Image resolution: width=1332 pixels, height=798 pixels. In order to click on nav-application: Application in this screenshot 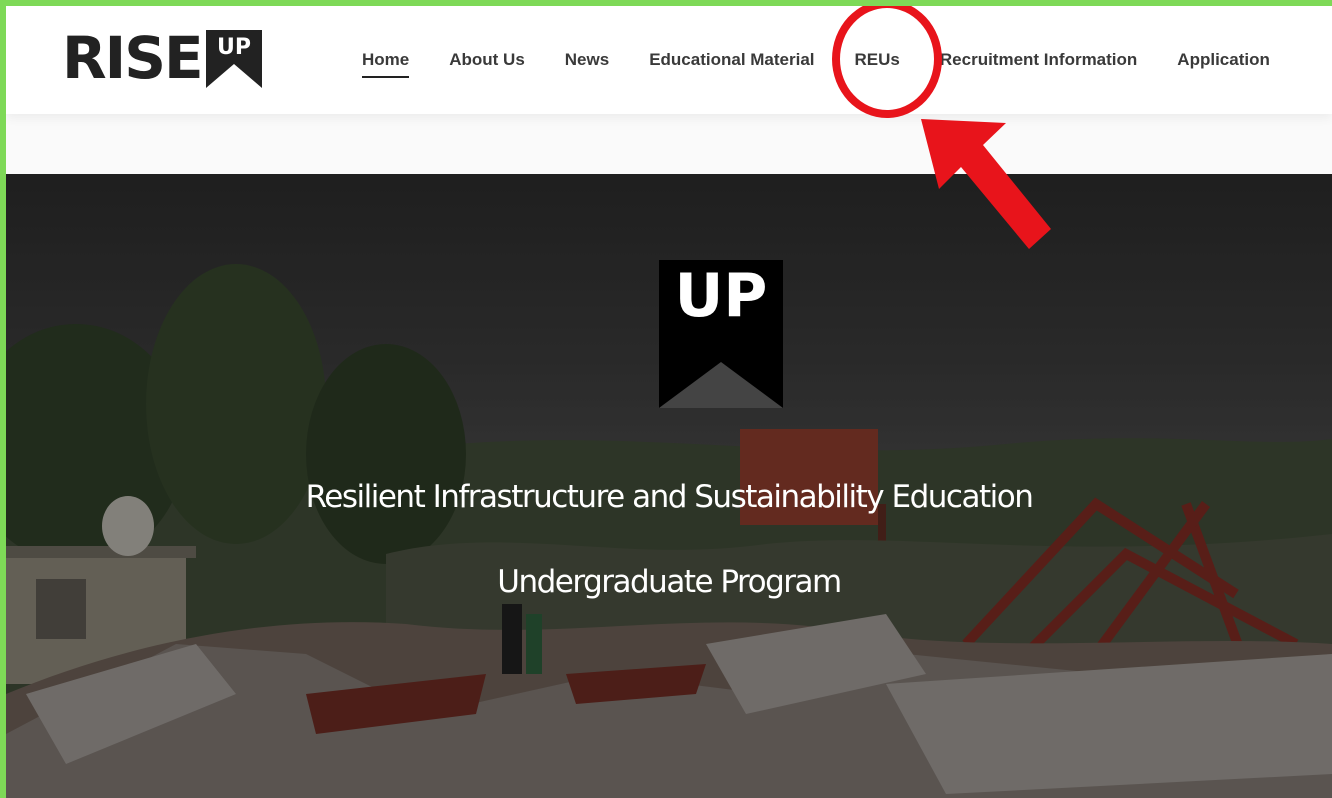, I will do `click(1223, 60)`.